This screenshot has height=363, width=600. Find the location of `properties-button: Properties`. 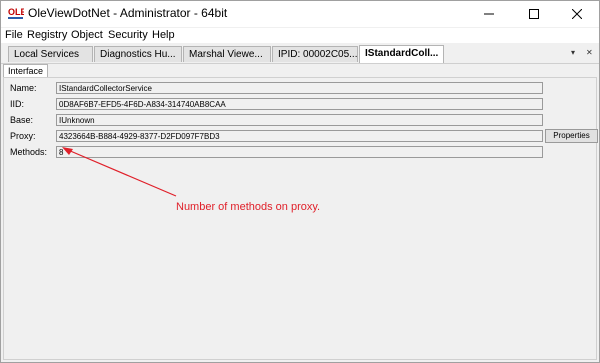

properties-button: Properties is located at coordinates (571, 136).